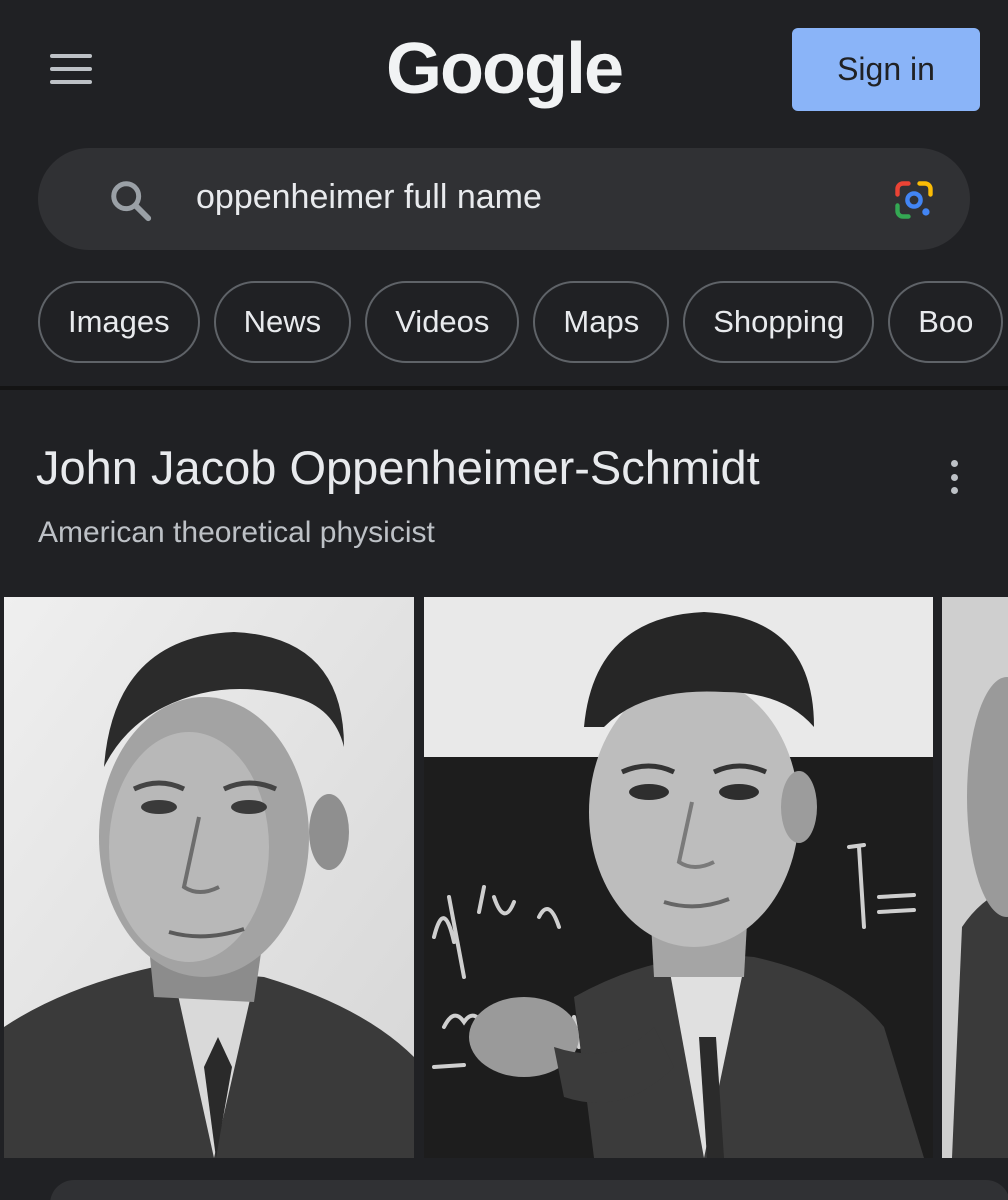 This screenshot has height=1200, width=1008. I want to click on chip-images: Images, so click(119, 322).